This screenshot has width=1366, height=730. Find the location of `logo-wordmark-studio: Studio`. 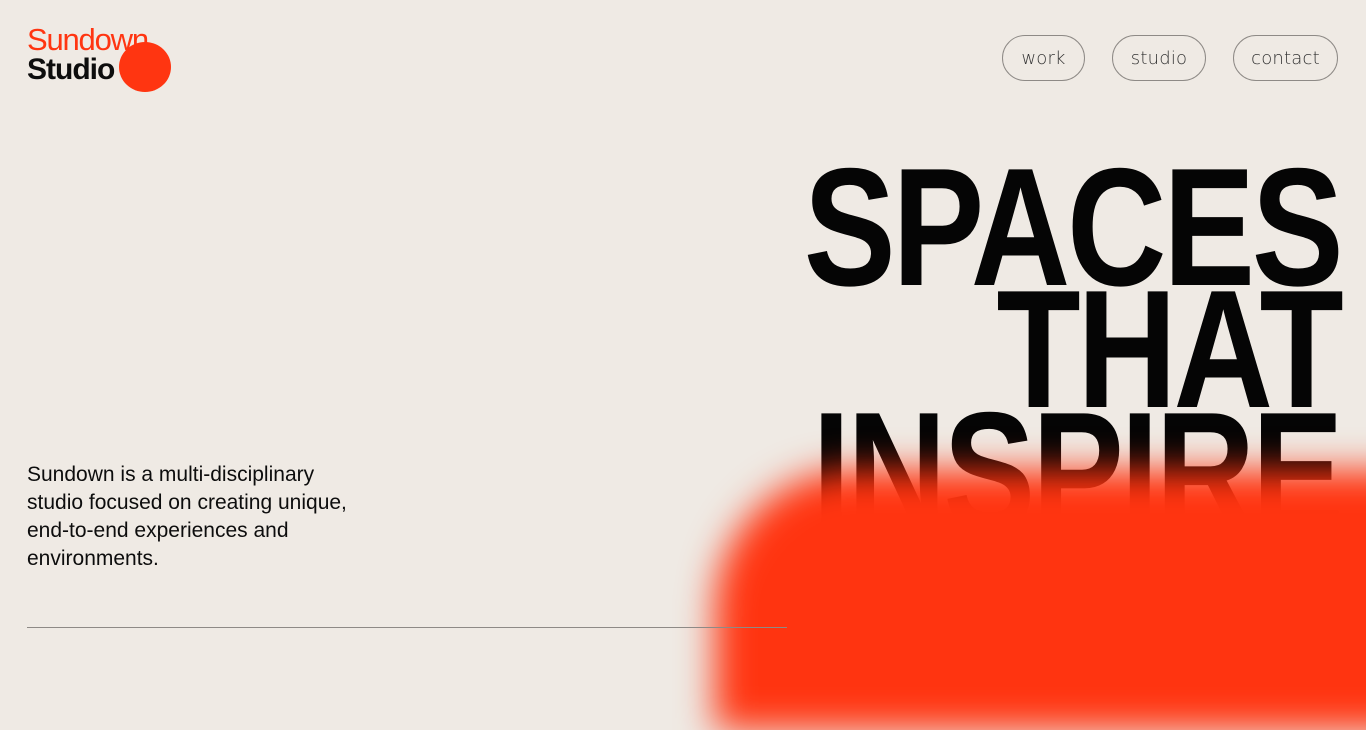

logo-wordmark-studio: Studio is located at coordinates (71, 69).